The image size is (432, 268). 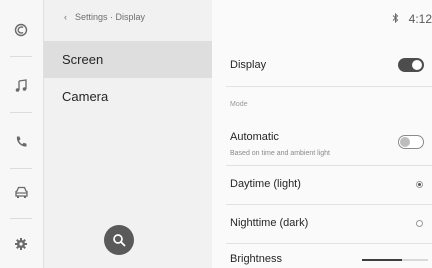 I want to click on automatic-label: Automatic, so click(x=254, y=137).